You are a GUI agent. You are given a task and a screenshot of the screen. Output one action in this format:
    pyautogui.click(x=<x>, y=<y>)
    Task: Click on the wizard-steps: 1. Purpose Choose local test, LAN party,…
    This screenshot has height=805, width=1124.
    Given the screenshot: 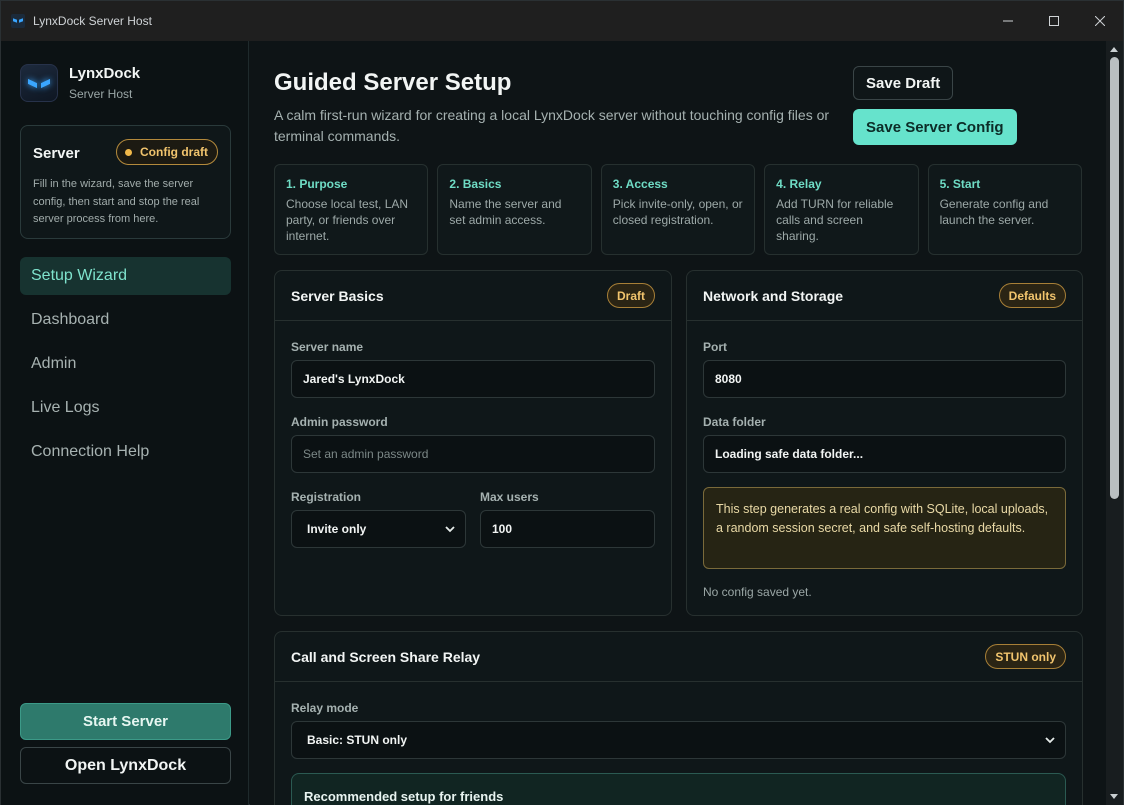 What is the action you would take?
    pyautogui.click(x=678, y=209)
    